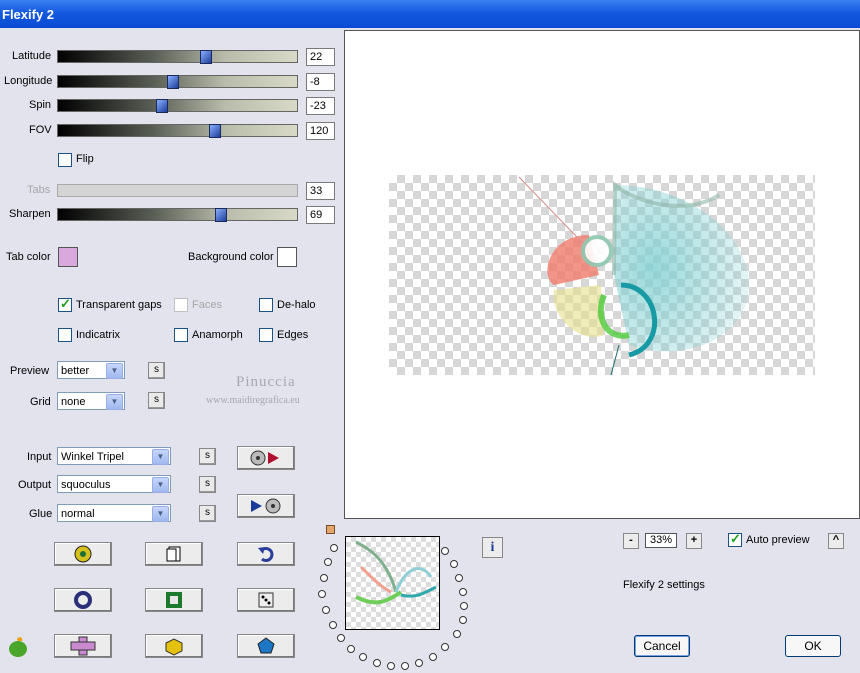 The width and height of the screenshot is (860, 673). What do you see at coordinates (83, 554) in the screenshot?
I see `randomize-button` at bounding box center [83, 554].